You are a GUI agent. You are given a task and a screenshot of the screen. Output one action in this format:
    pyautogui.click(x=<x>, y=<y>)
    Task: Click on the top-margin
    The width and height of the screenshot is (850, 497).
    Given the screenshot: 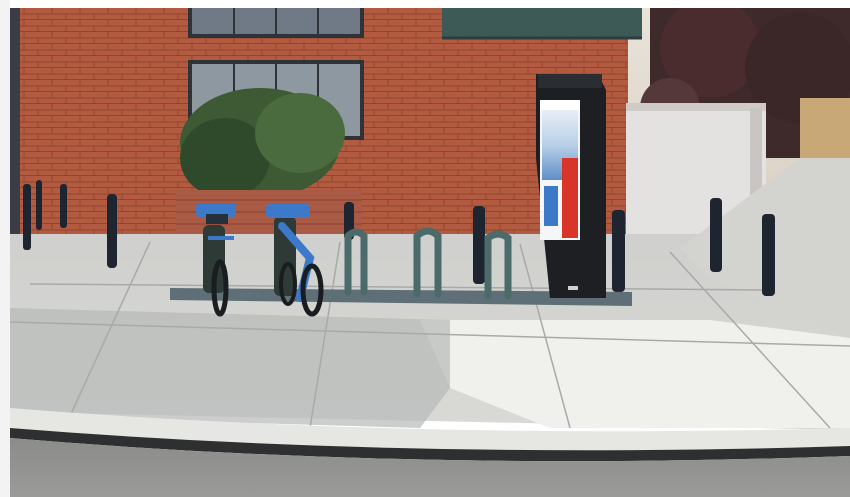 What is the action you would take?
    pyautogui.click(x=425, y=4)
    